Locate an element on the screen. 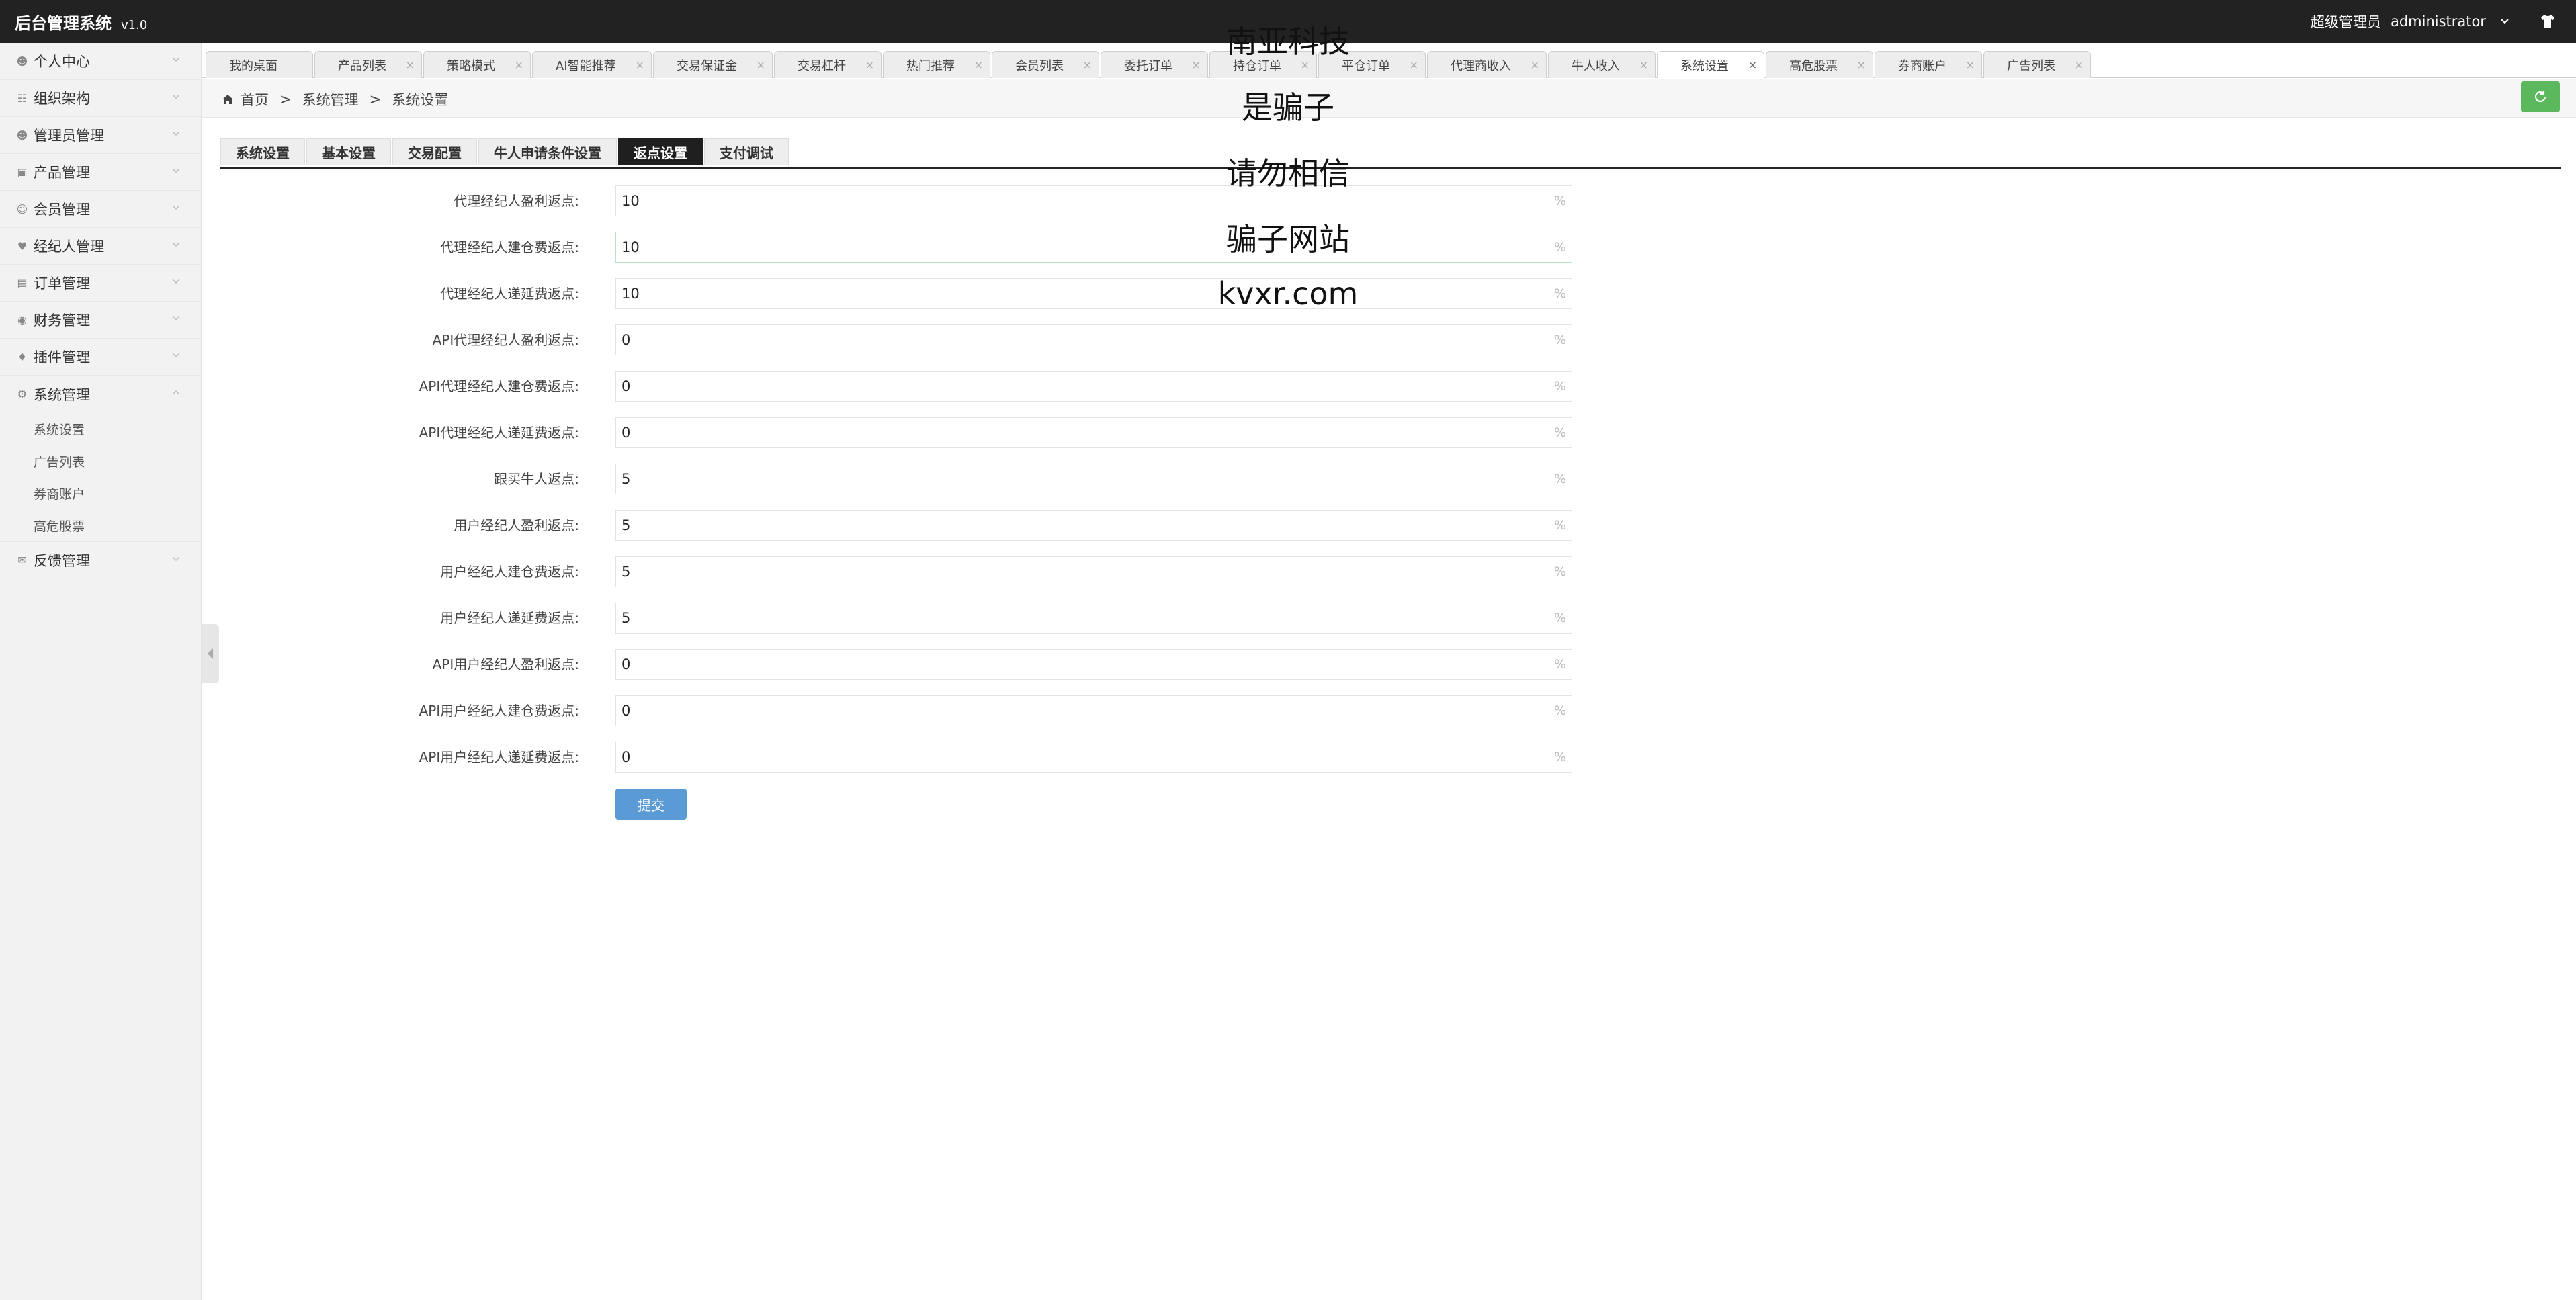  sidebar-subitem-ad-list: 广告列表 is located at coordinates (100, 461).